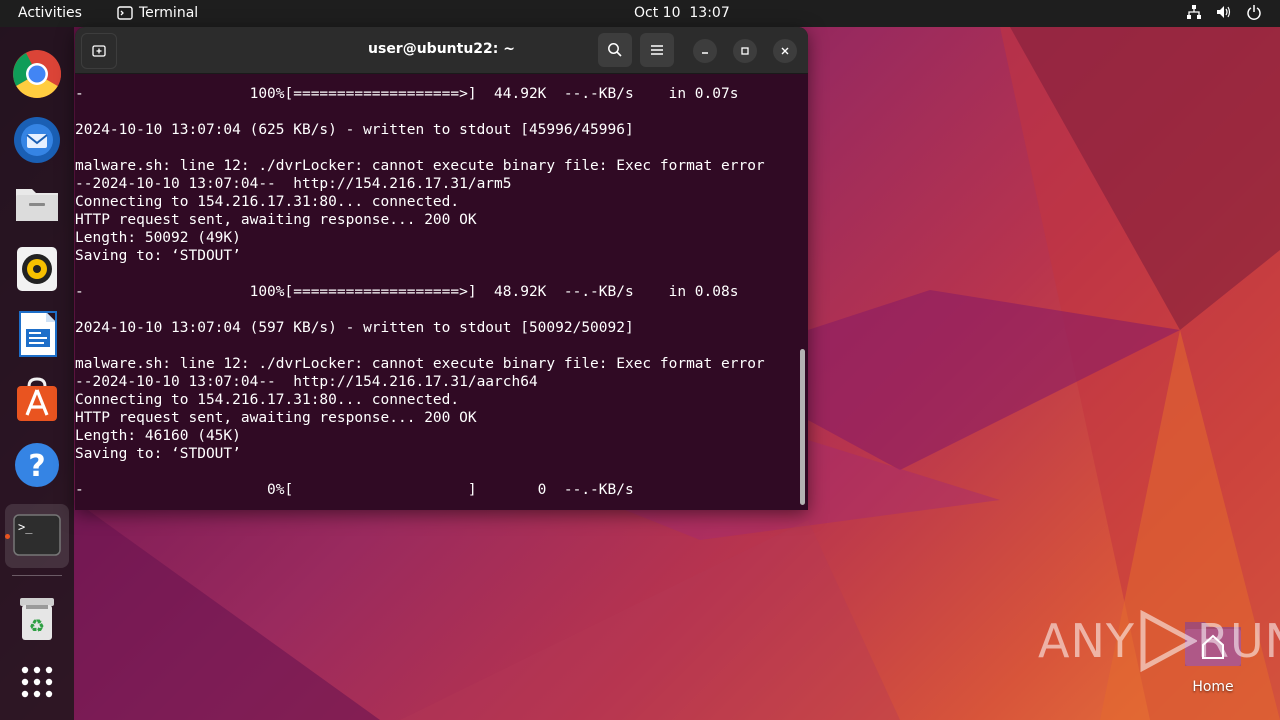 This screenshot has width=1280, height=720. Describe the element at coordinates (709, 13) in the screenshot. I see `clock-time: 13:07` at that location.